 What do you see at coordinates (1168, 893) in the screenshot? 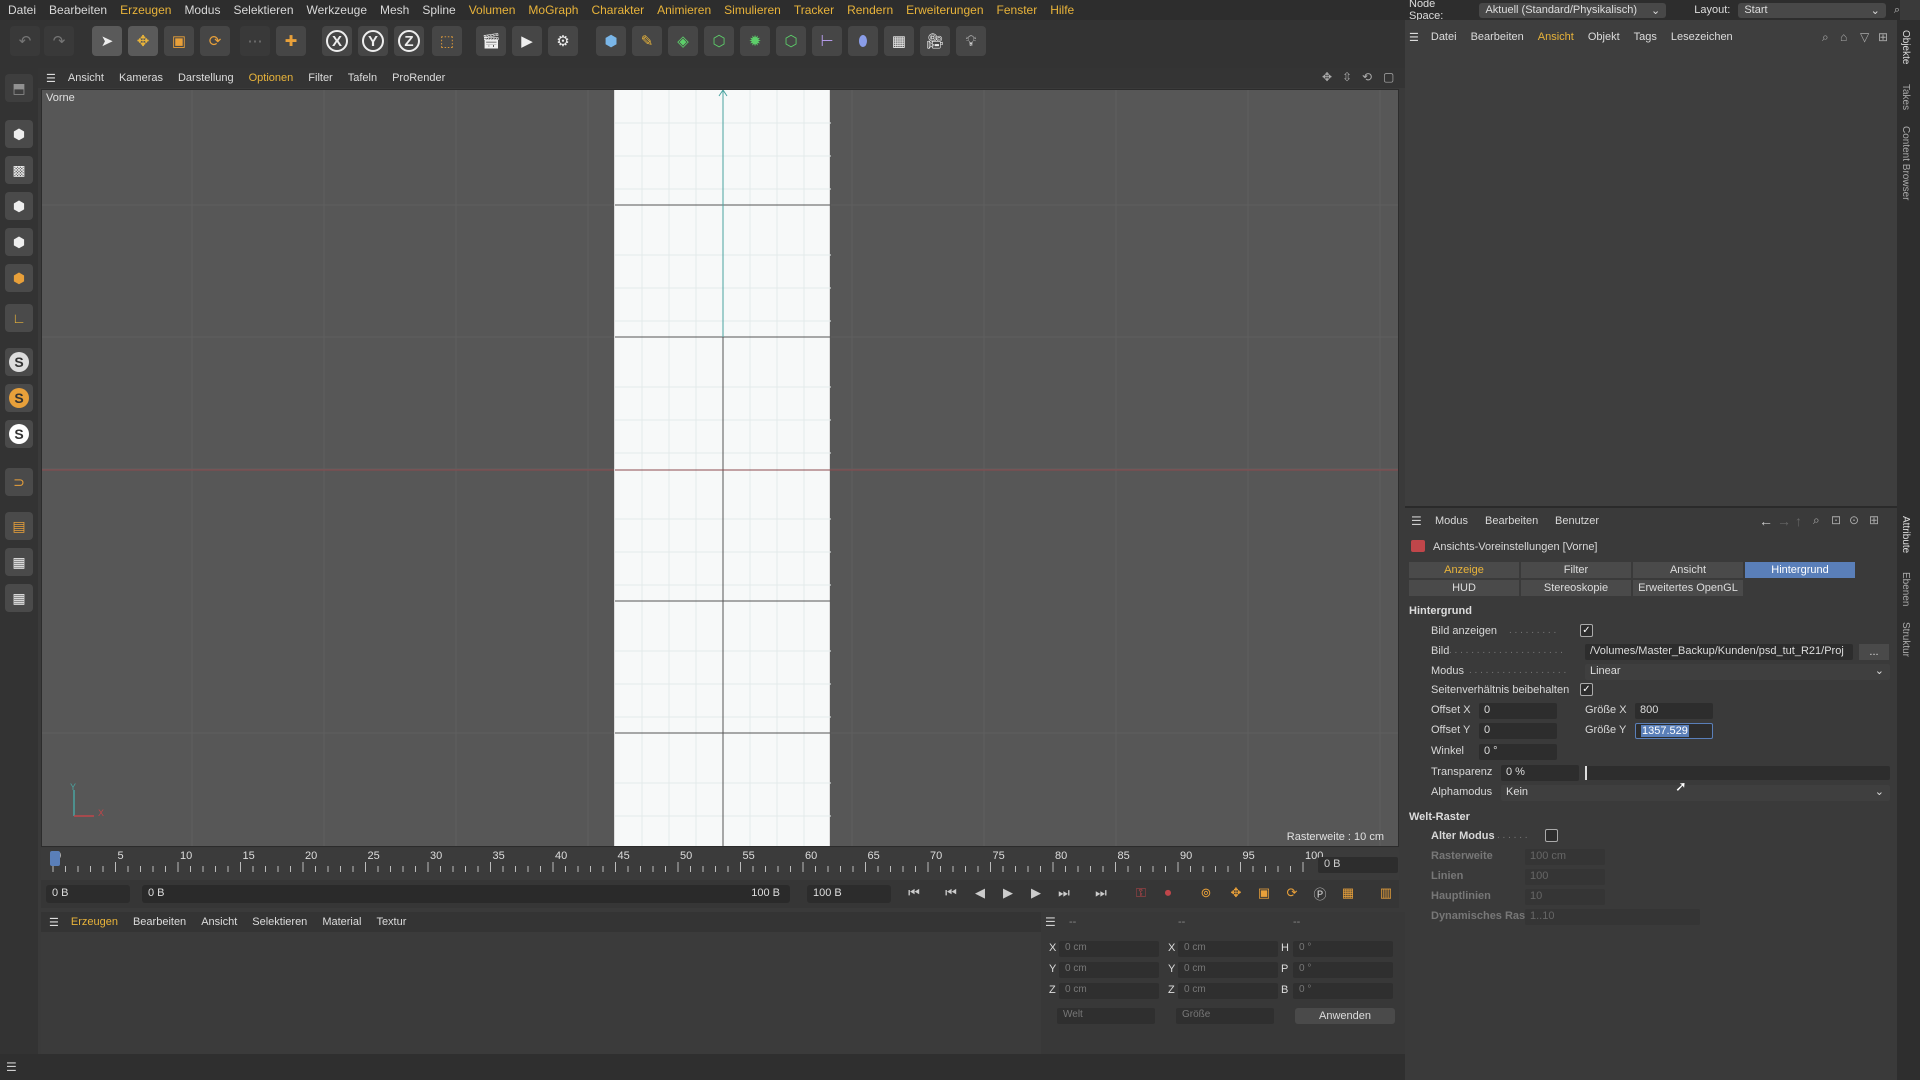
I see `autokey-button: ⏺` at bounding box center [1168, 893].